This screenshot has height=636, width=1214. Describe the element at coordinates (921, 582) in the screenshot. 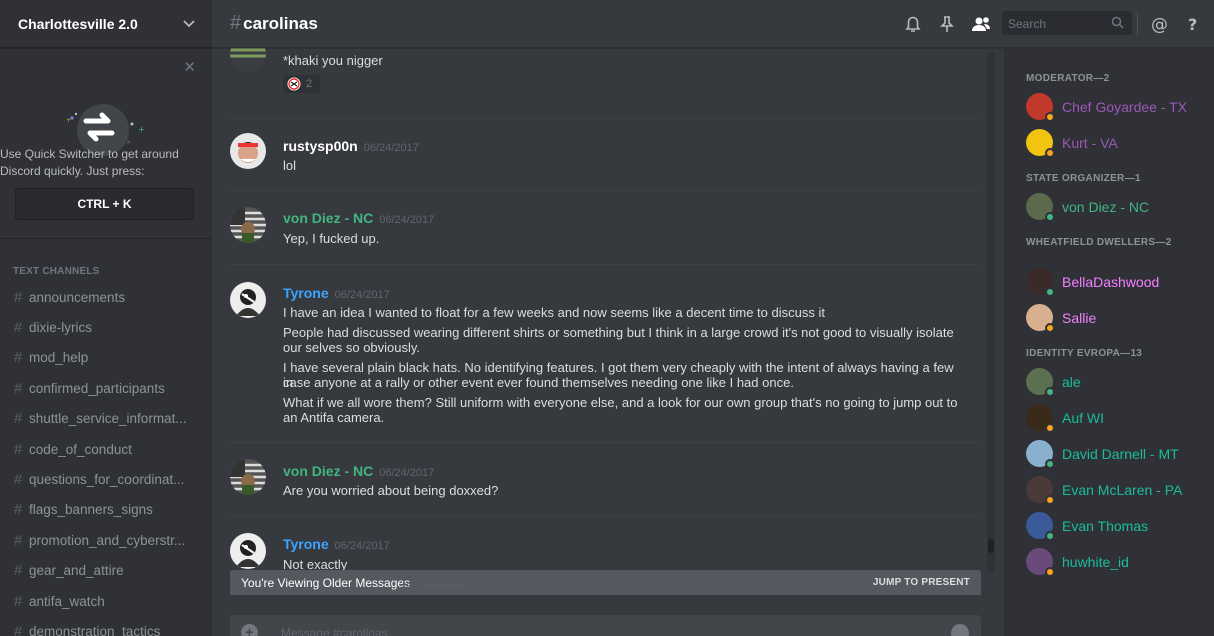

I see `jump-to-present-button: JUMP TO PRESENT` at that location.